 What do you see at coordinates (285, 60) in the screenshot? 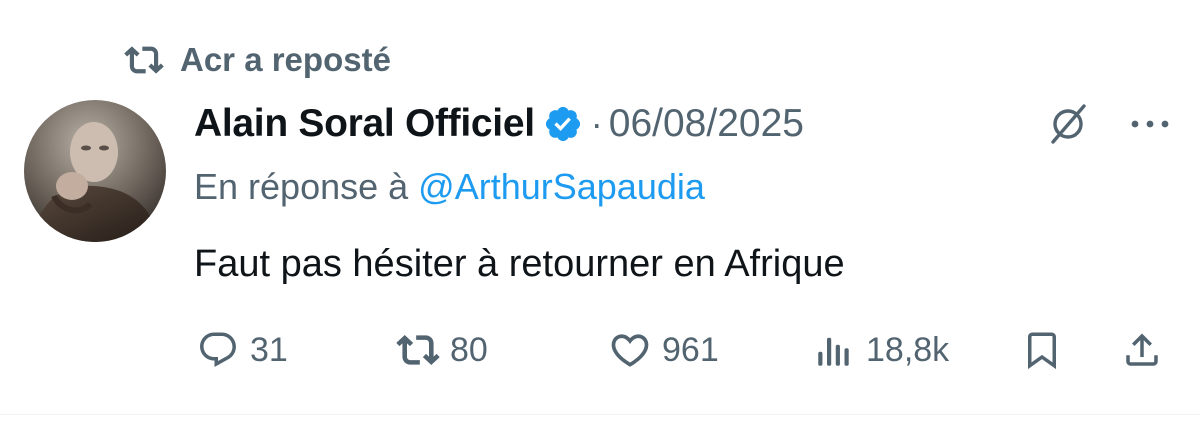
I see `repost-banner-text: Acr a reposté` at bounding box center [285, 60].